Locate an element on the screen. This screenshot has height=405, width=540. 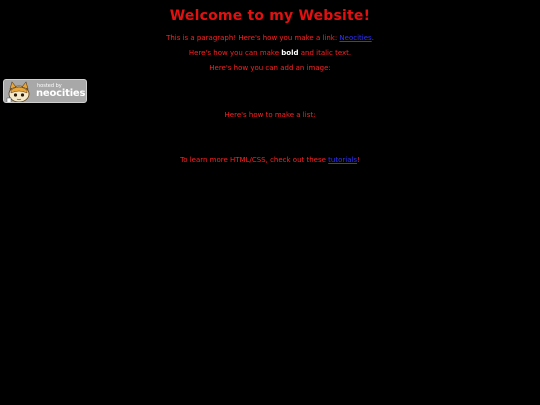
page-title: Welcome to my Website! is located at coordinates (270, 16).